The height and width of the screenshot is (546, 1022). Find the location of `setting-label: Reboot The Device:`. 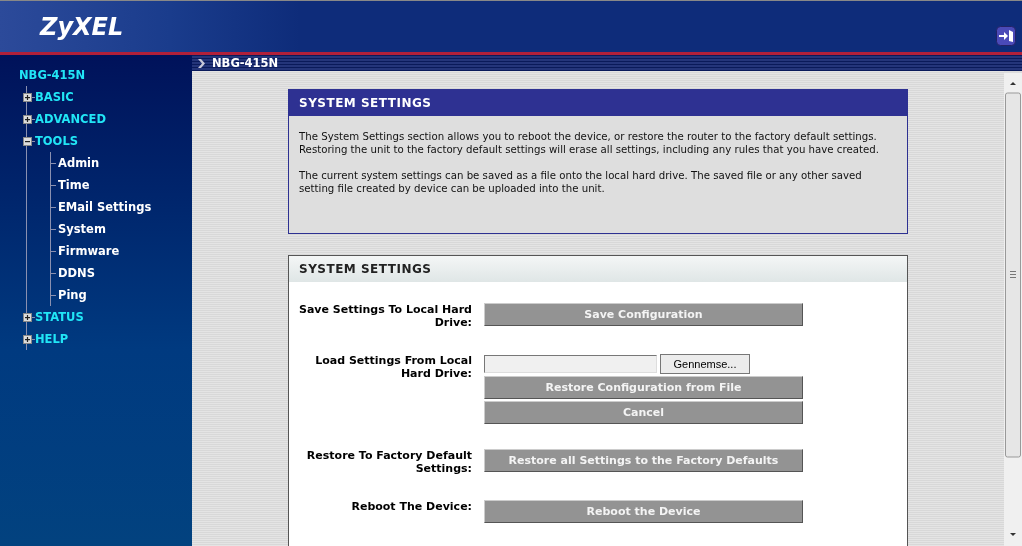

setting-label: Reboot The Device: is located at coordinates (411, 507).